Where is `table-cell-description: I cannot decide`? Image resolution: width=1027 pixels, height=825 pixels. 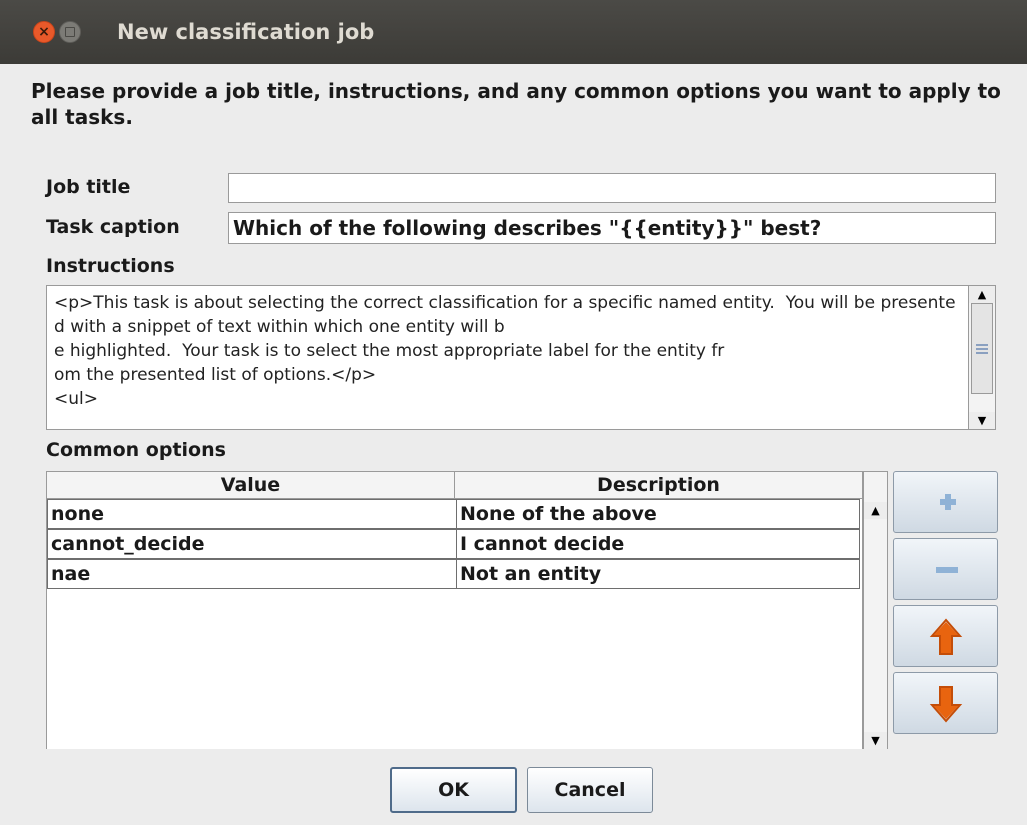 table-cell-description: I cannot decide is located at coordinates (658, 544).